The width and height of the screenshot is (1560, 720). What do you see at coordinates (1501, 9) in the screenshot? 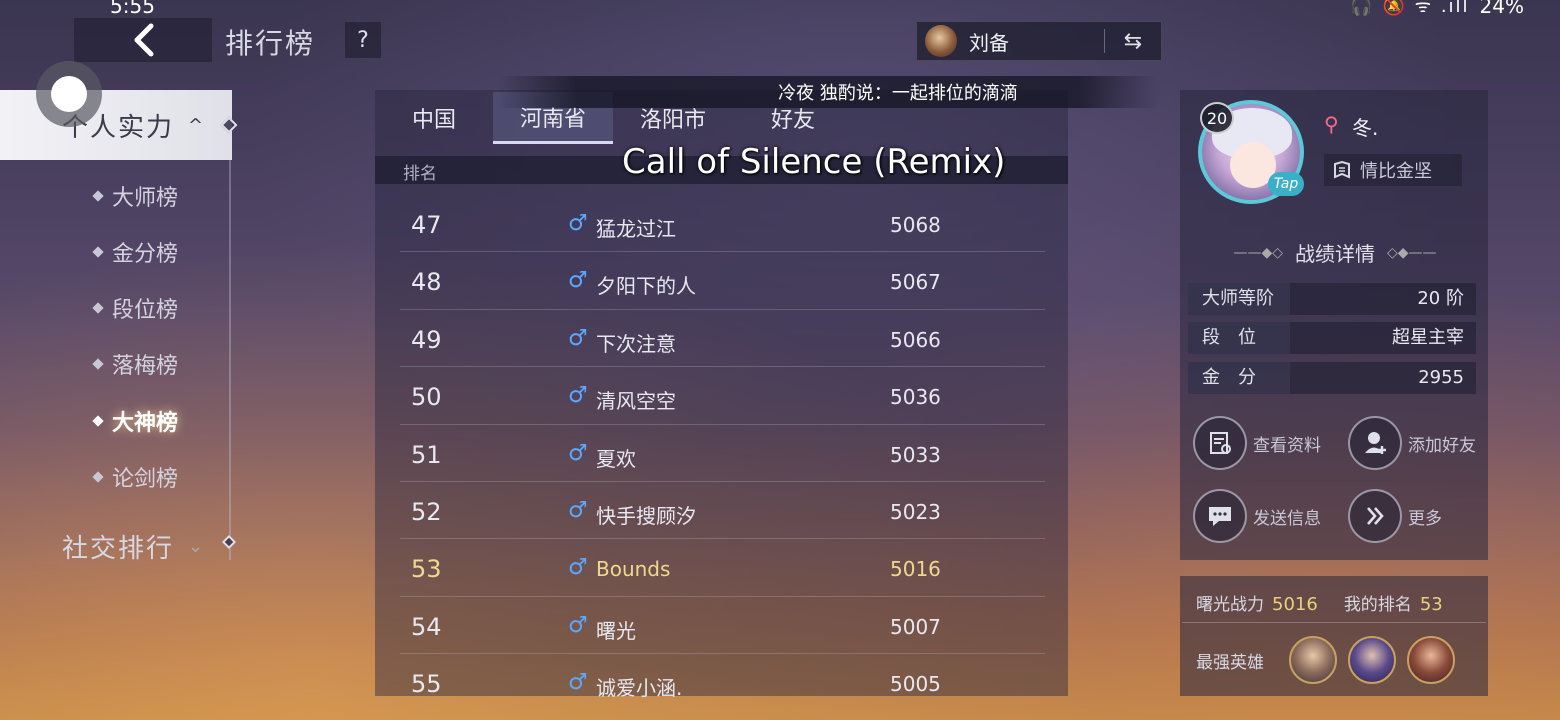
I see `battery-level: 24%` at bounding box center [1501, 9].